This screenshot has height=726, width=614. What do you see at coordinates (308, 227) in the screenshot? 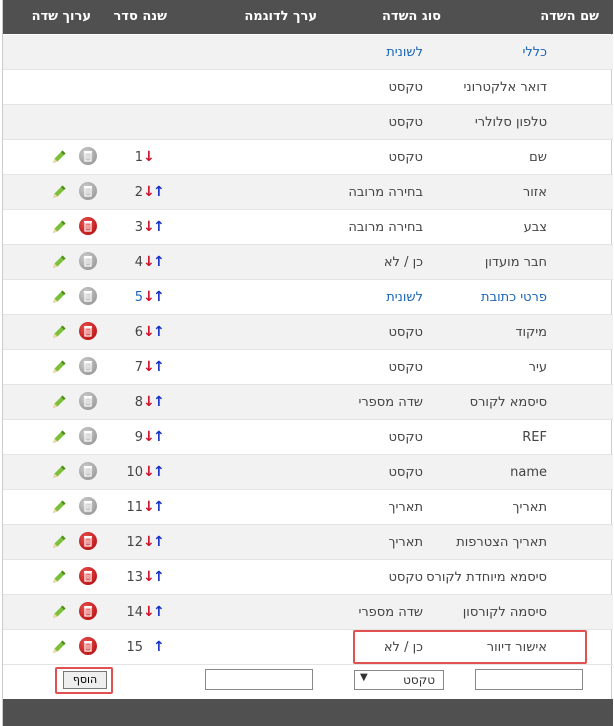
I see `table-row: צבע בחירה מרובה 3 ↓ ↑` at bounding box center [308, 227].